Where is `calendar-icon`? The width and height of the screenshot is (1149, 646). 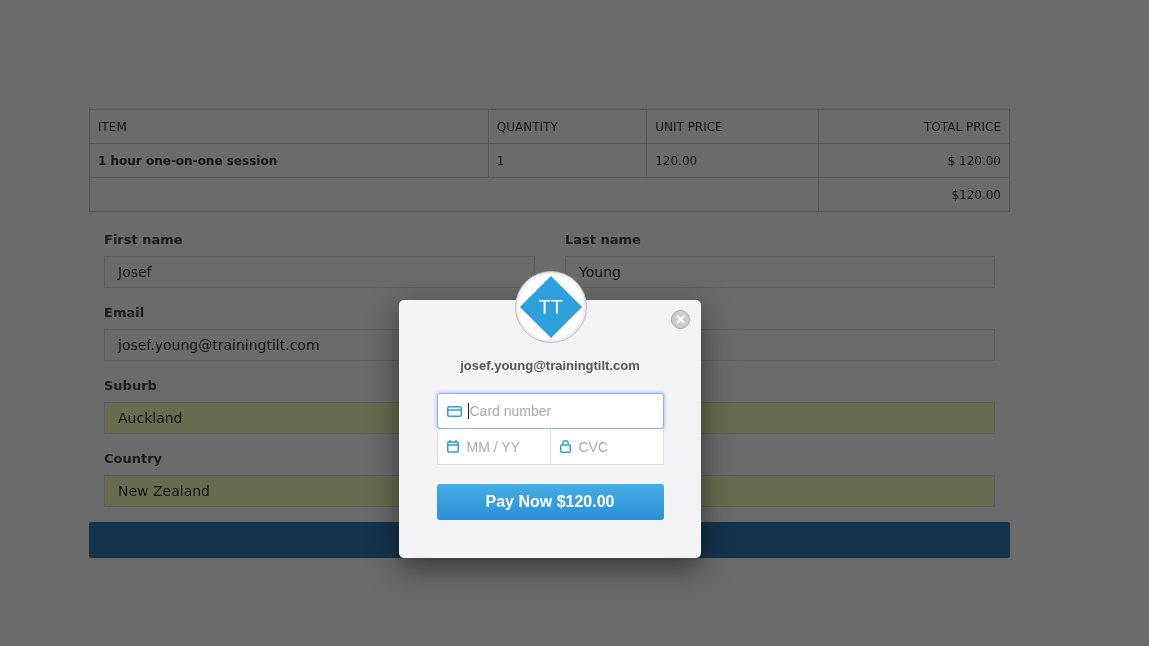
calendar-icon is located at coordinates (452, 446).